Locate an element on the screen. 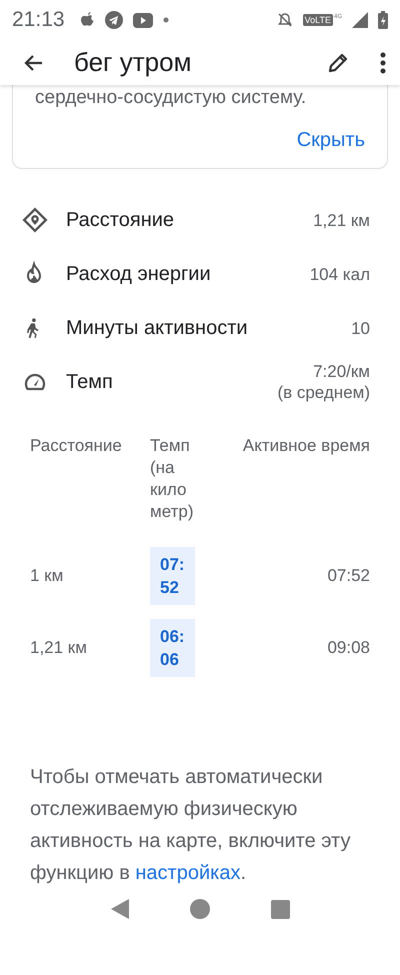  dot-icon is located at coordinates (165, 20).